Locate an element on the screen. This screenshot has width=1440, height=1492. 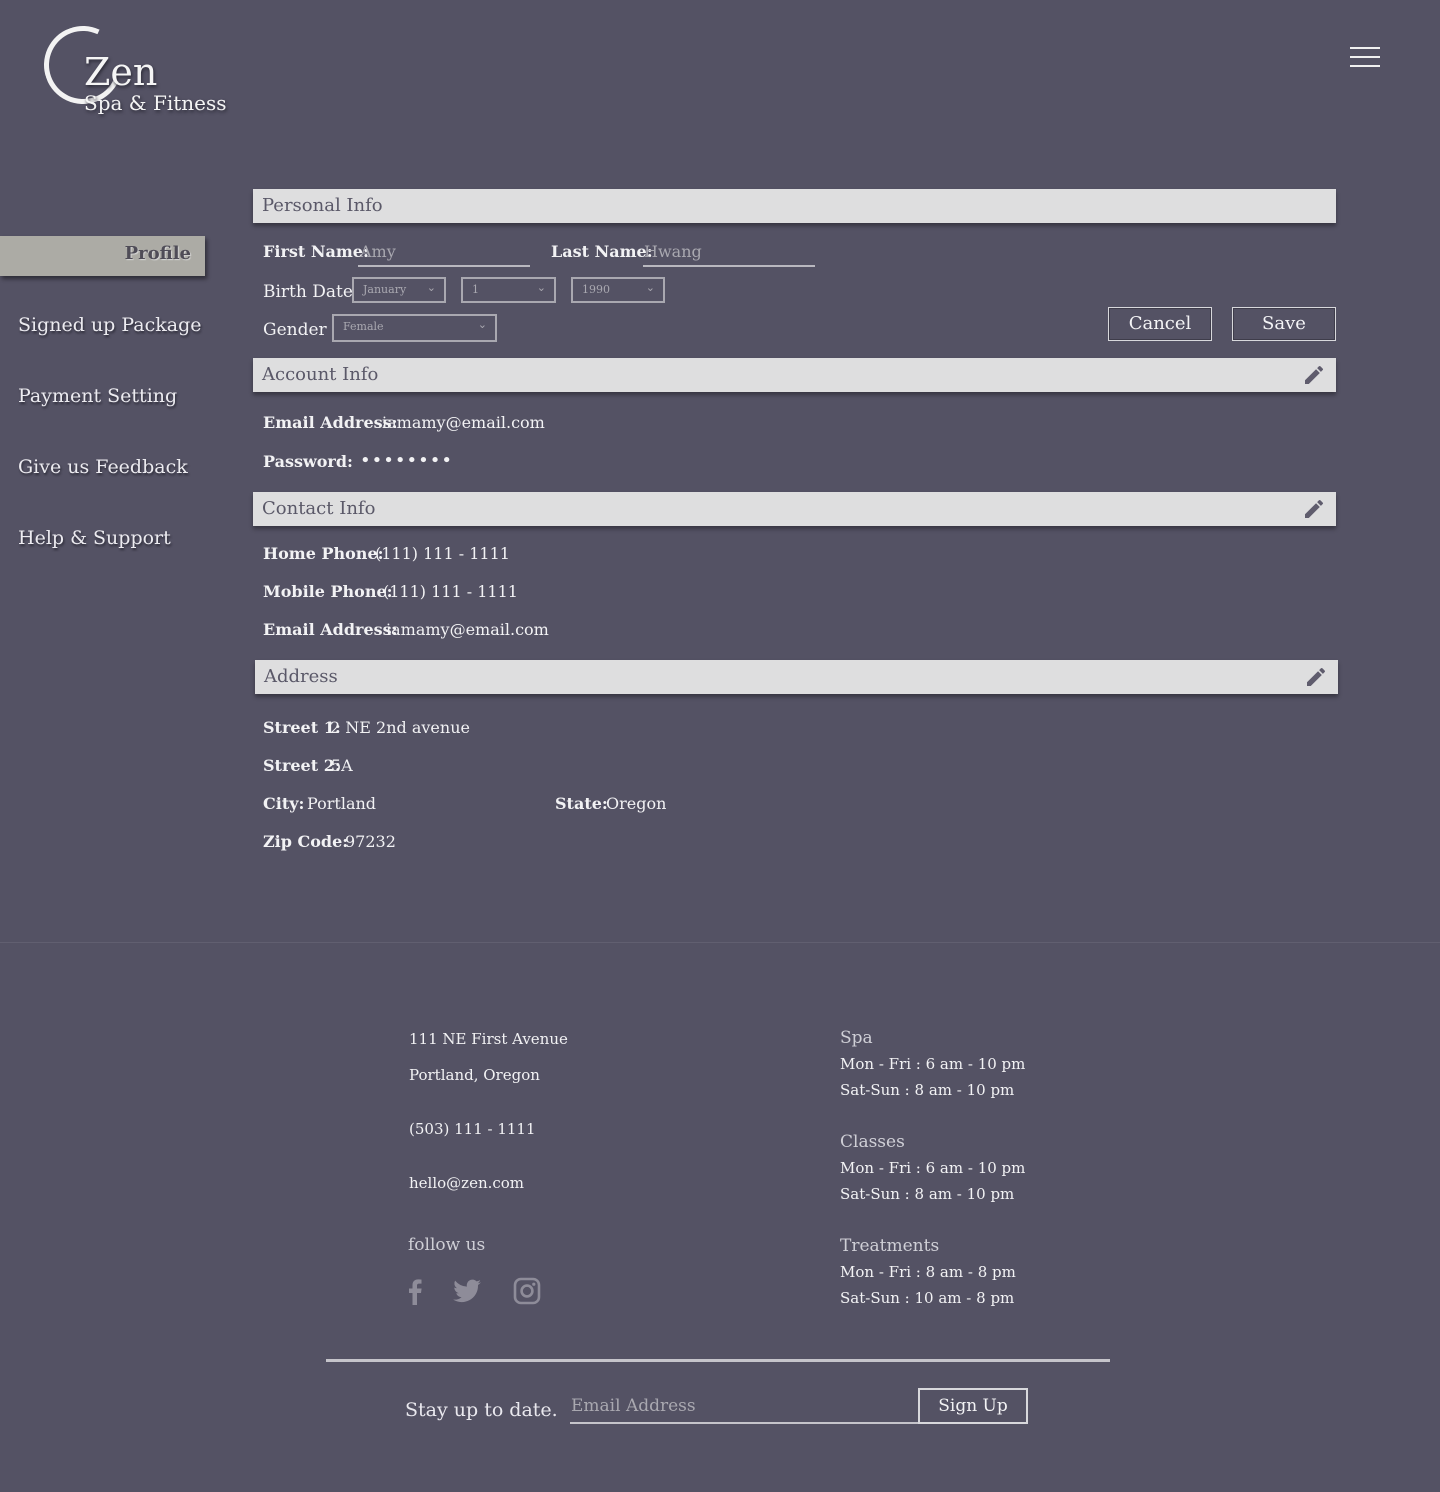
cancel-button: Cancel is located at coordinates (1160, 324).